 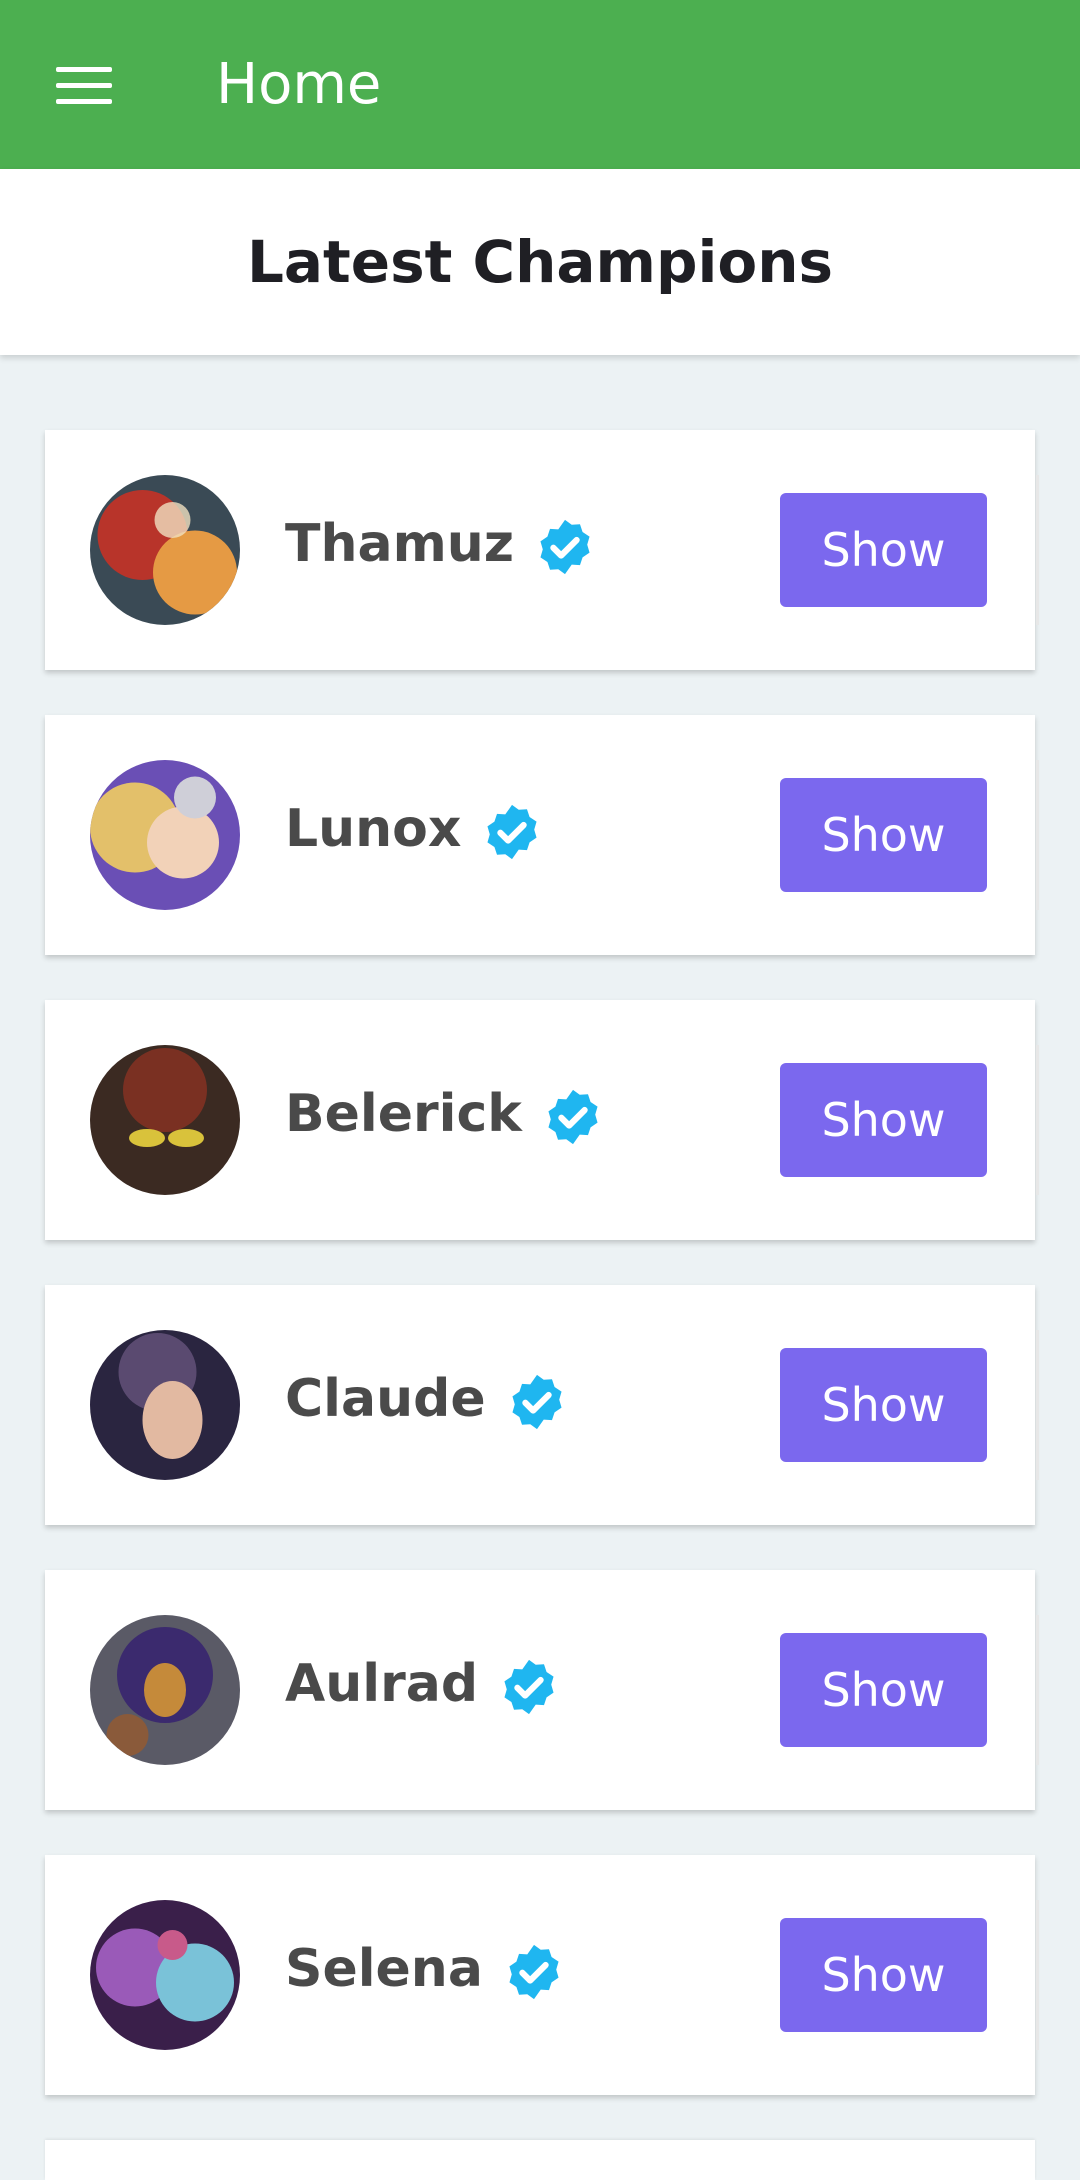 I want to click on champion-card: Aulrad Show, so click(x=542, y=1690).